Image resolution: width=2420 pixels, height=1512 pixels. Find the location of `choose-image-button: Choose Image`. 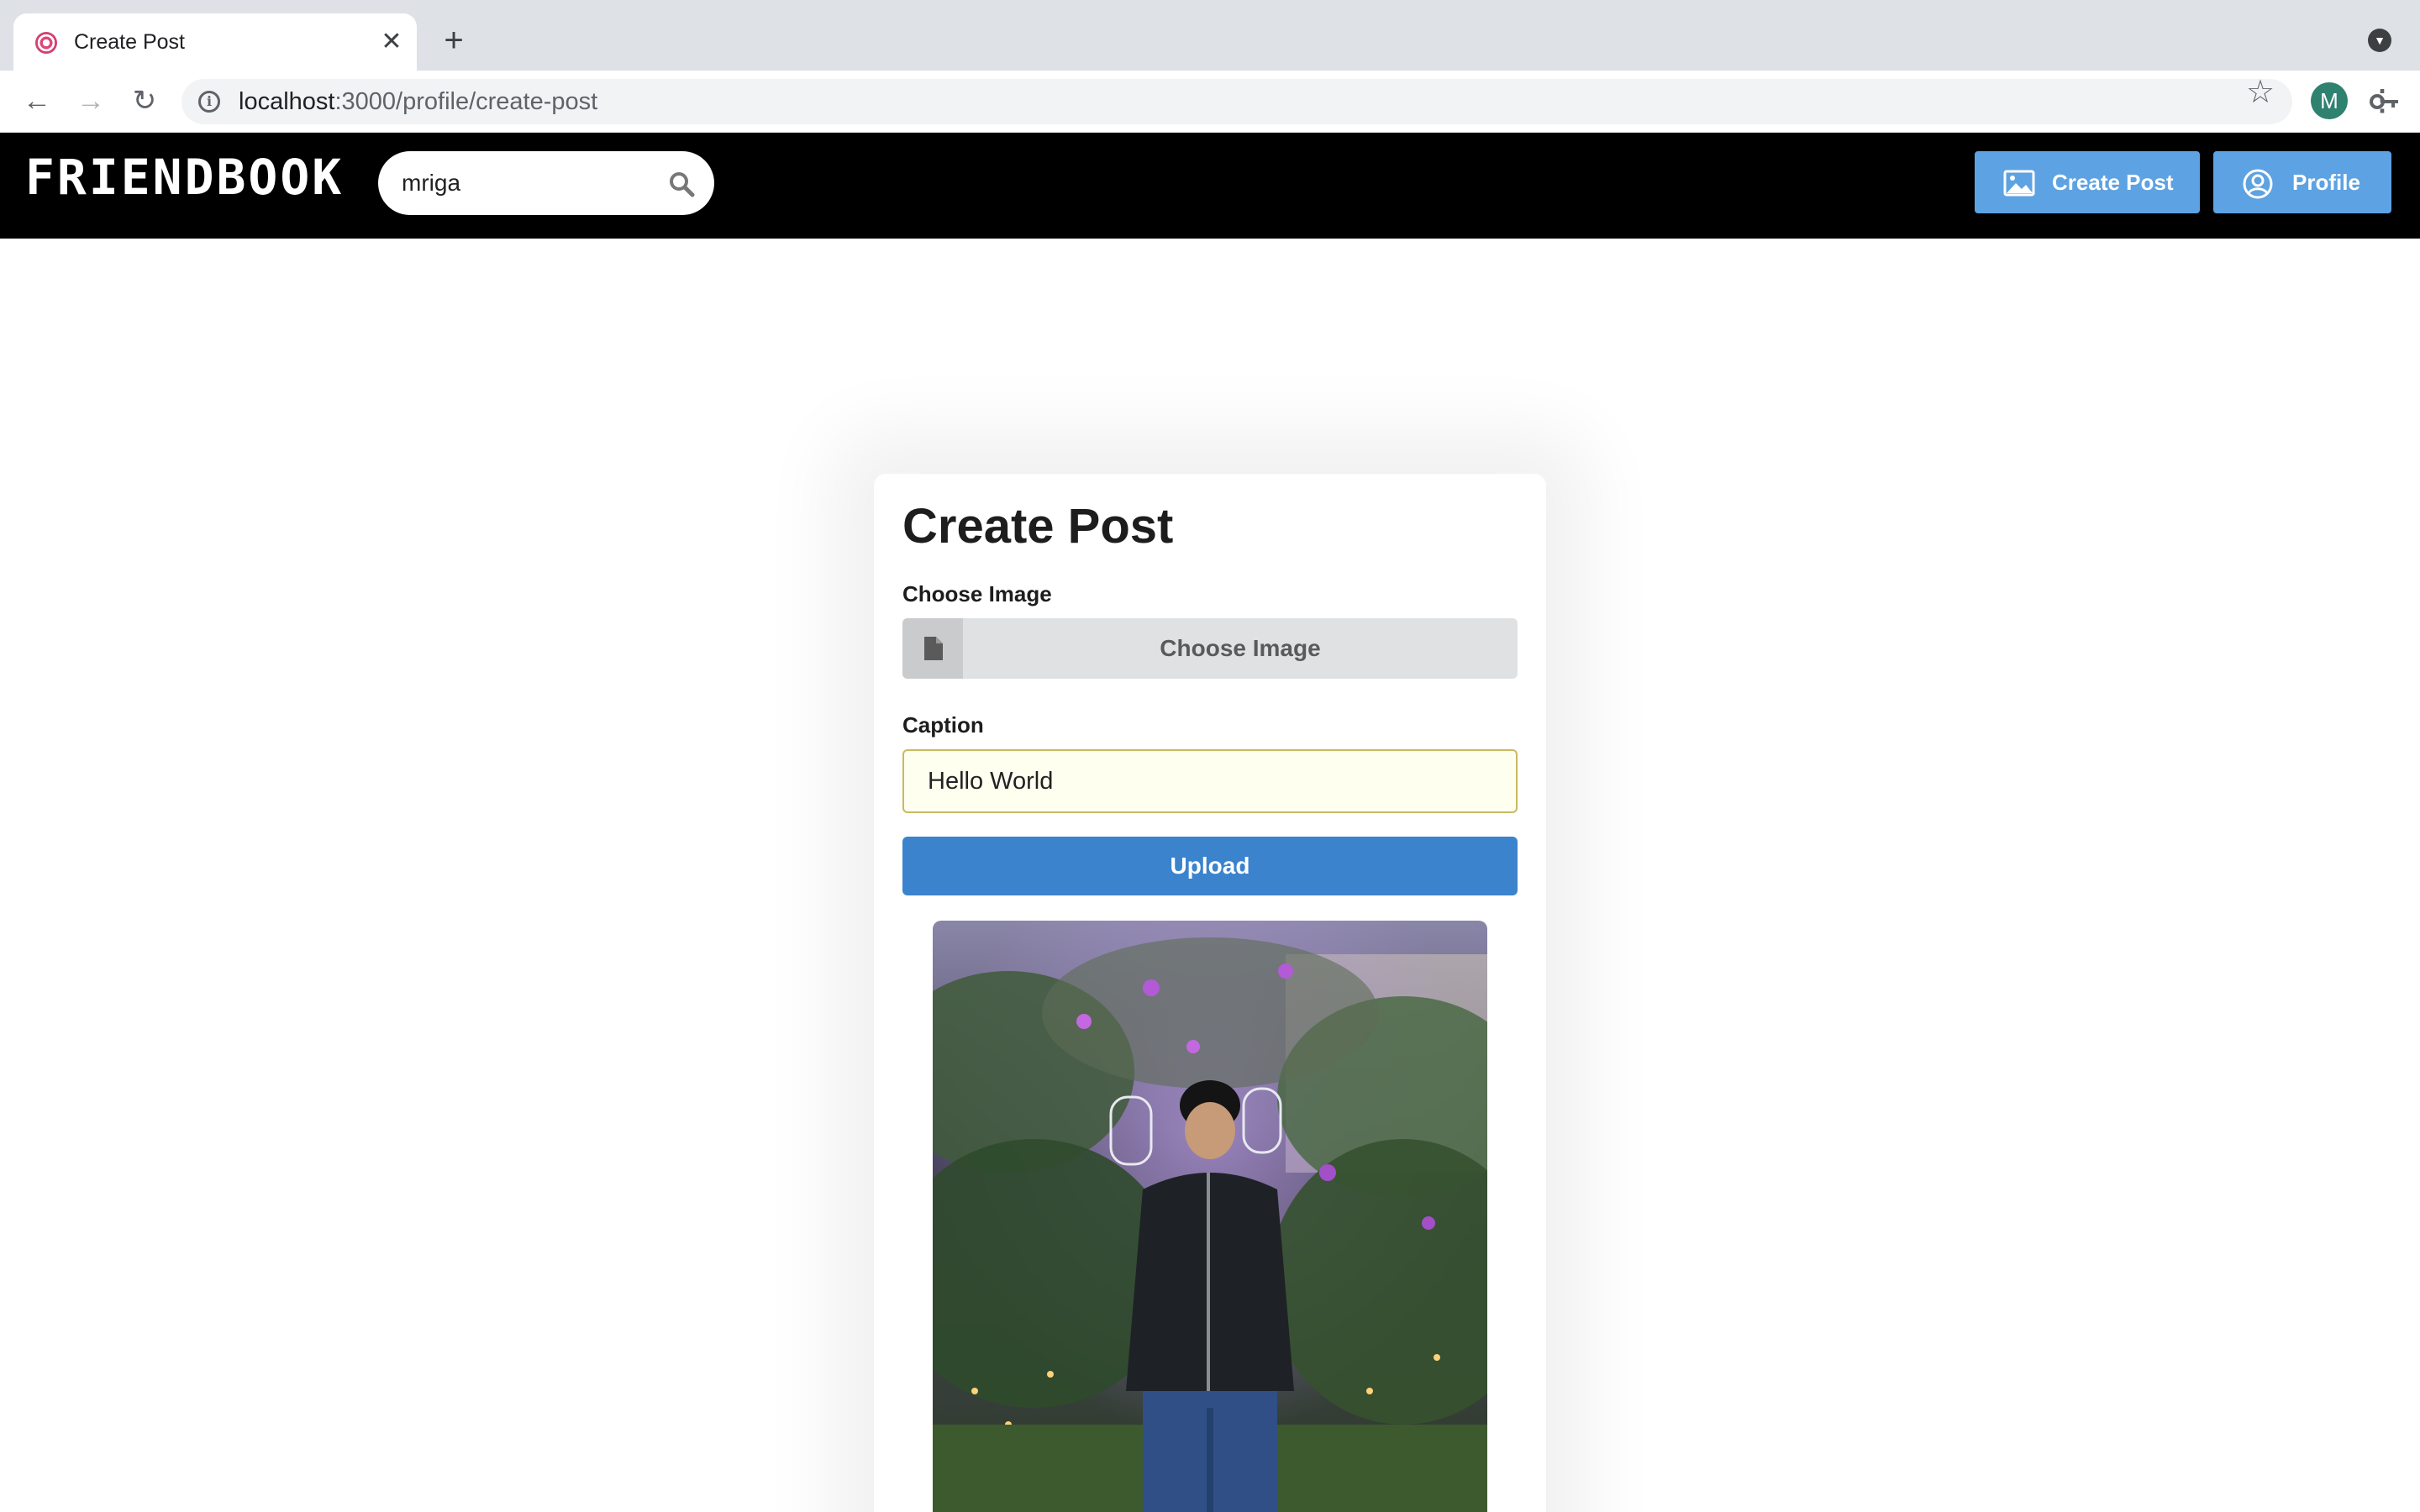

choose-image-button: Choose Image is located at coordinates (1210, 648).